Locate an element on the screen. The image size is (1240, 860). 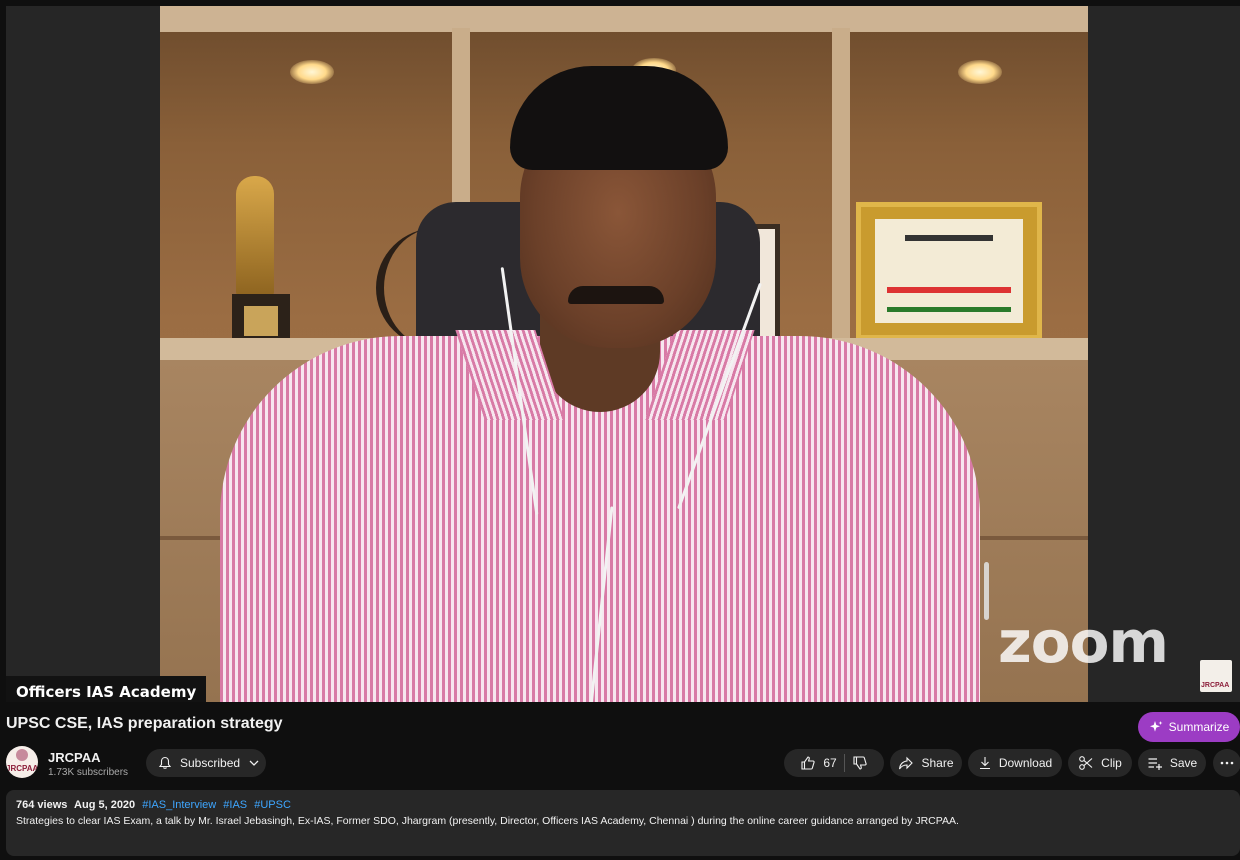
clip-button: Clip is located at coordinates (1100, 763).